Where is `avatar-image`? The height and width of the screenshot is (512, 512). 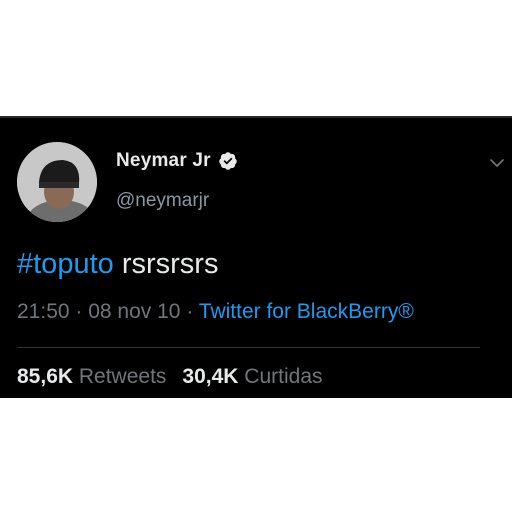 avatar-image is located at coordinates (57, 182).